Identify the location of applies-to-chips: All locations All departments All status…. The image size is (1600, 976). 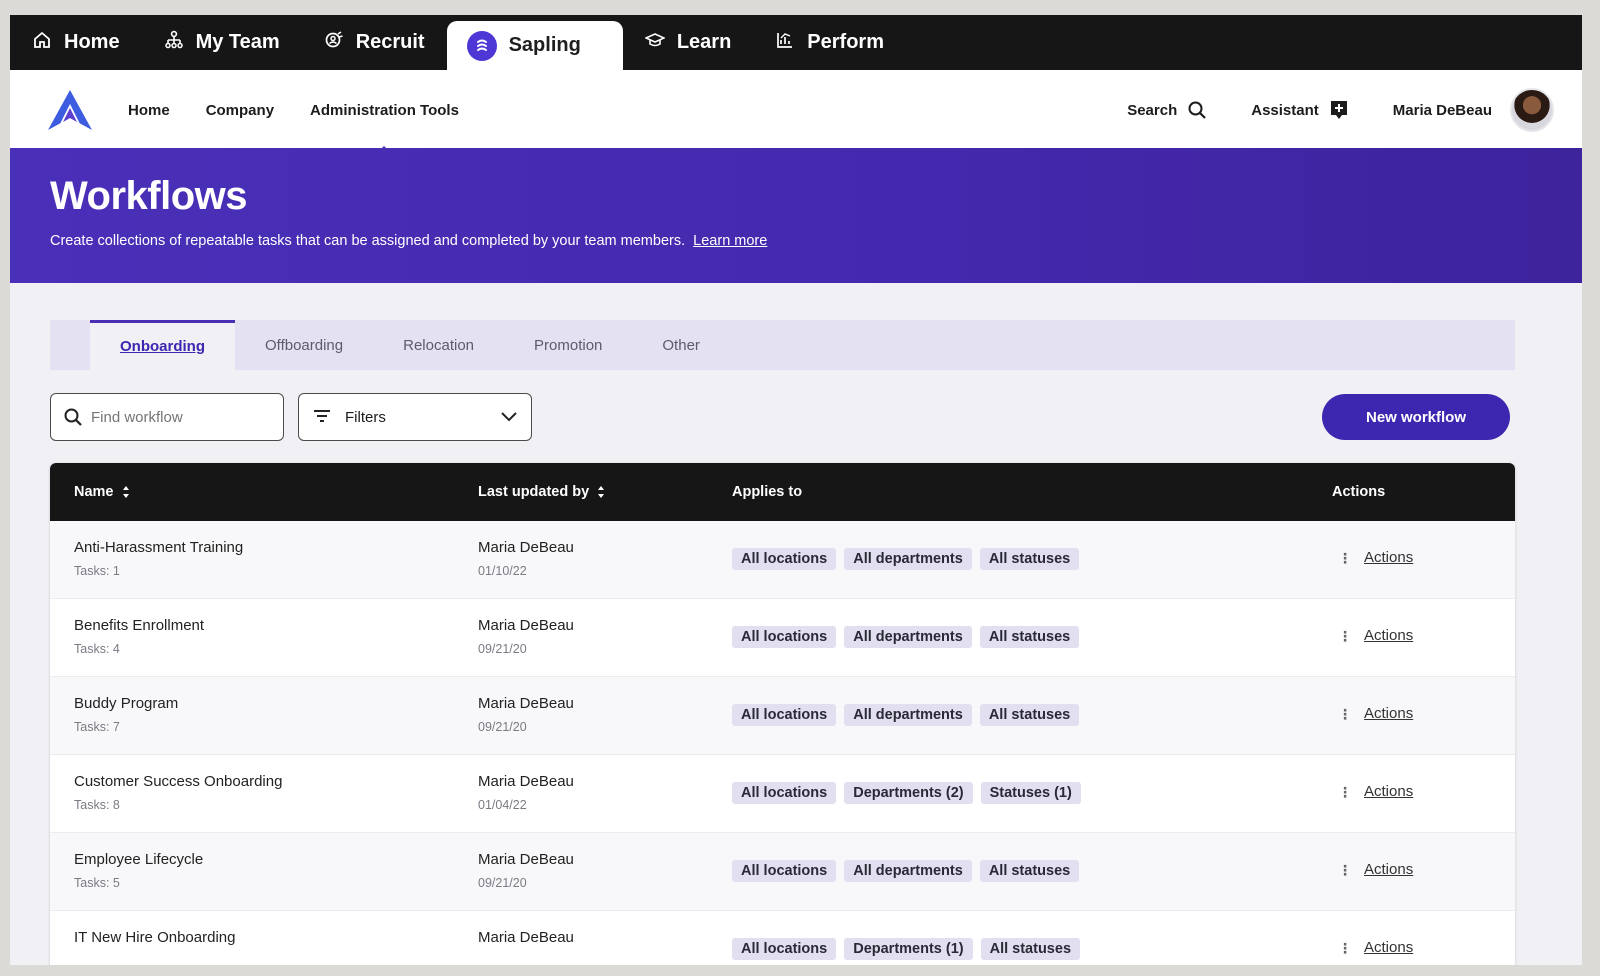
(906, 715).